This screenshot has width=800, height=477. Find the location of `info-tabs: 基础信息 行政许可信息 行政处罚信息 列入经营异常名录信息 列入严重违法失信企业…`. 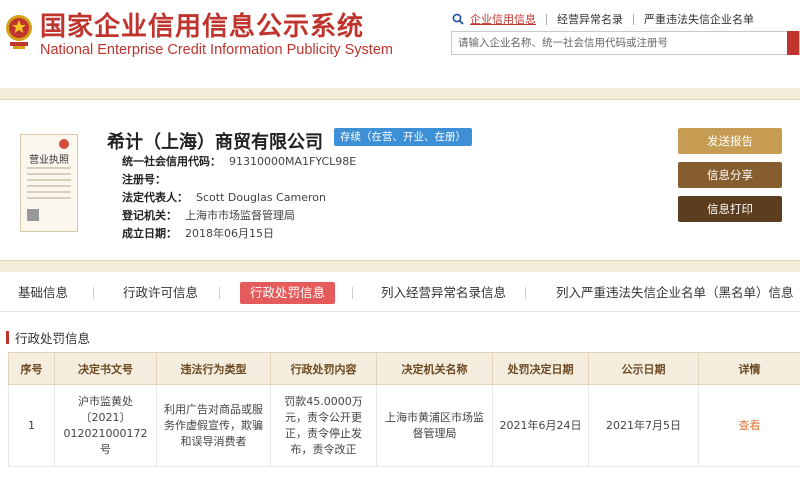

info-tabs: 基础信息 行政许可信息 行政处罚信息 列入经营异常名录信息 列入严重违法失信企业… is located at coordinates (400, 292).